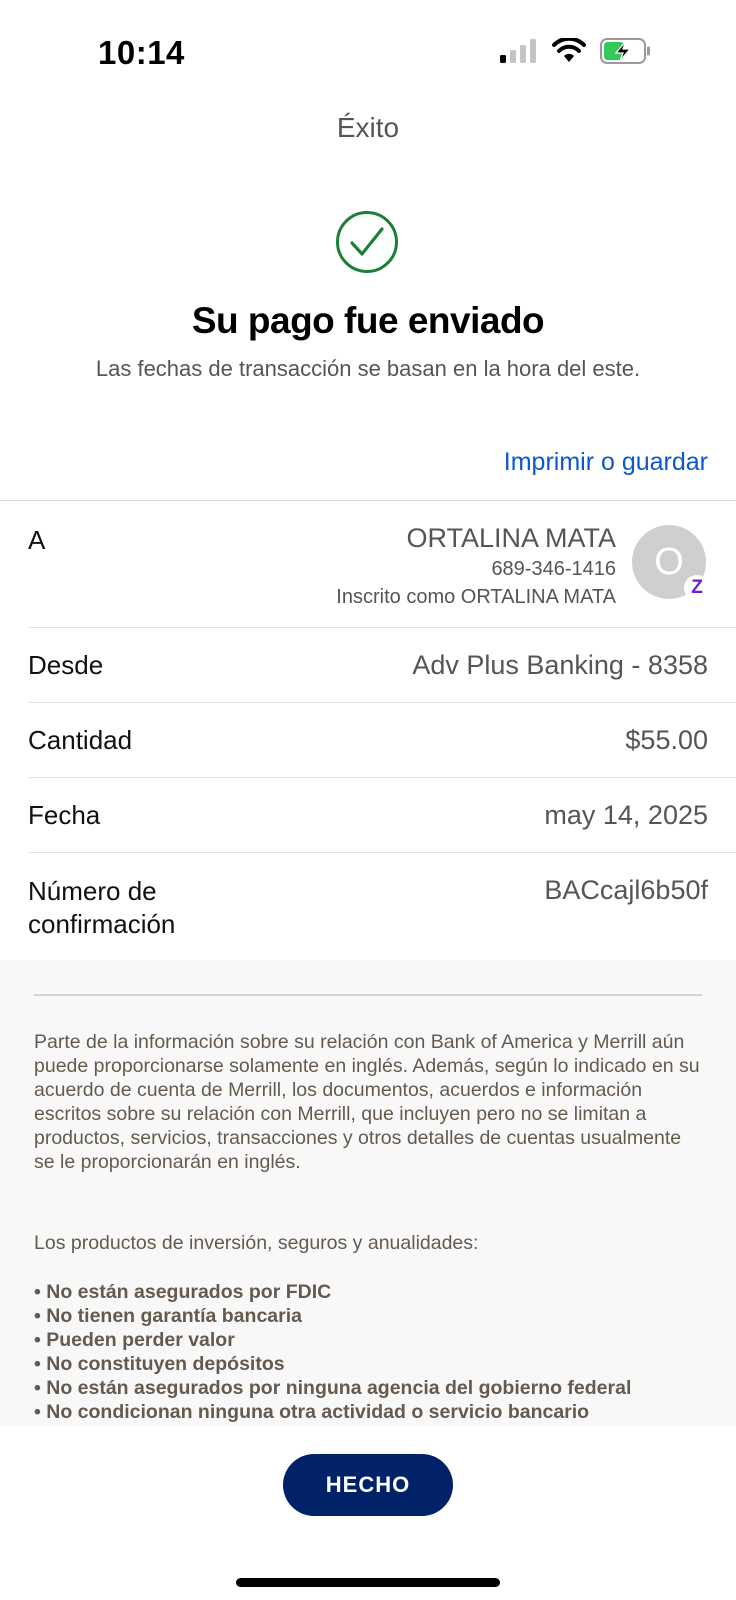  I want to click on disclosure-bullet: • No constituyen depósitos, so click(159, 1364).